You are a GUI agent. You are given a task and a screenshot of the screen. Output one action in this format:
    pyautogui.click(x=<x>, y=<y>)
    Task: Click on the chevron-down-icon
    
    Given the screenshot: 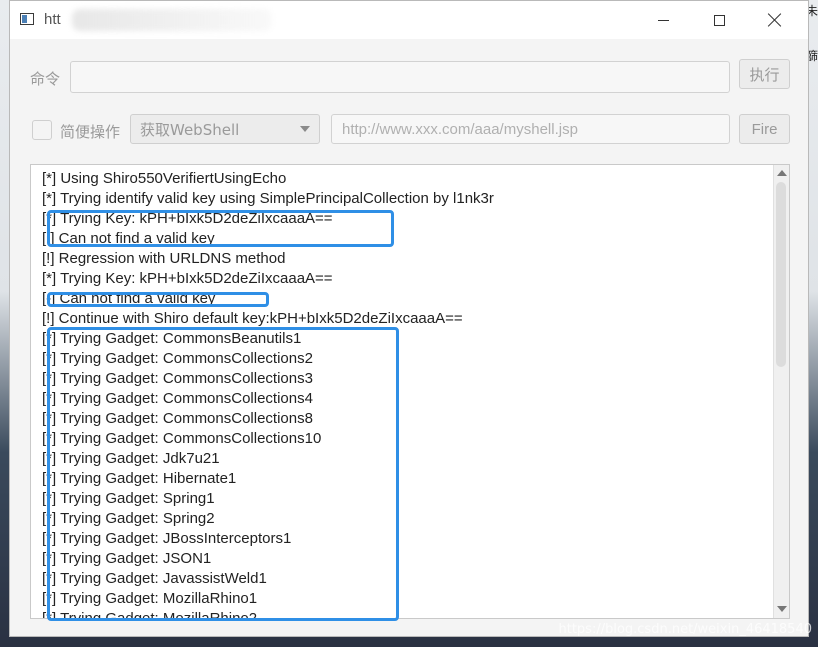 What is the action you would take?
    pyautogui.click(x=305, y=129)
    